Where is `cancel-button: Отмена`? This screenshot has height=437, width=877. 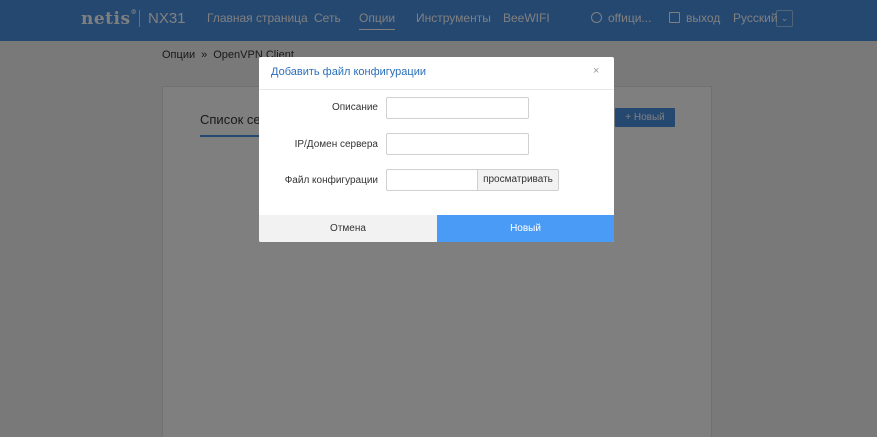 cancel-button: Отмена is located at coordinates (348, 228).